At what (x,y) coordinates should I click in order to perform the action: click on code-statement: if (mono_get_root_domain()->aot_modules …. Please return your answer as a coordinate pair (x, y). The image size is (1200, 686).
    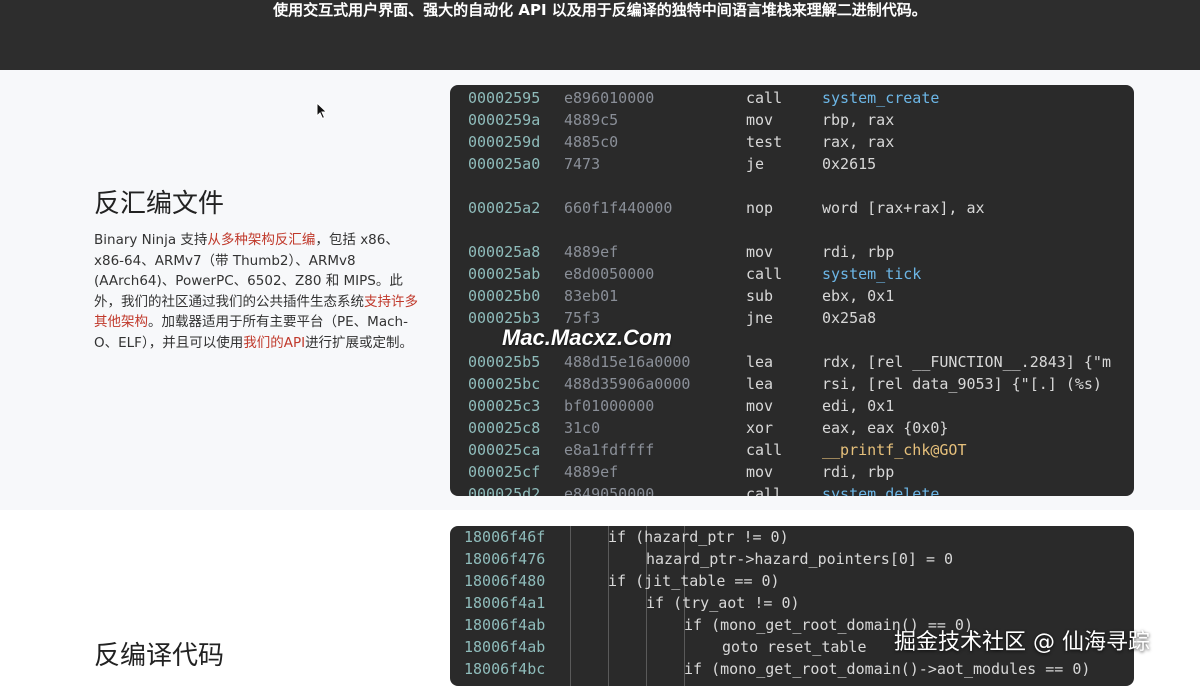
    Looking at the image, I should click on (887, 669).